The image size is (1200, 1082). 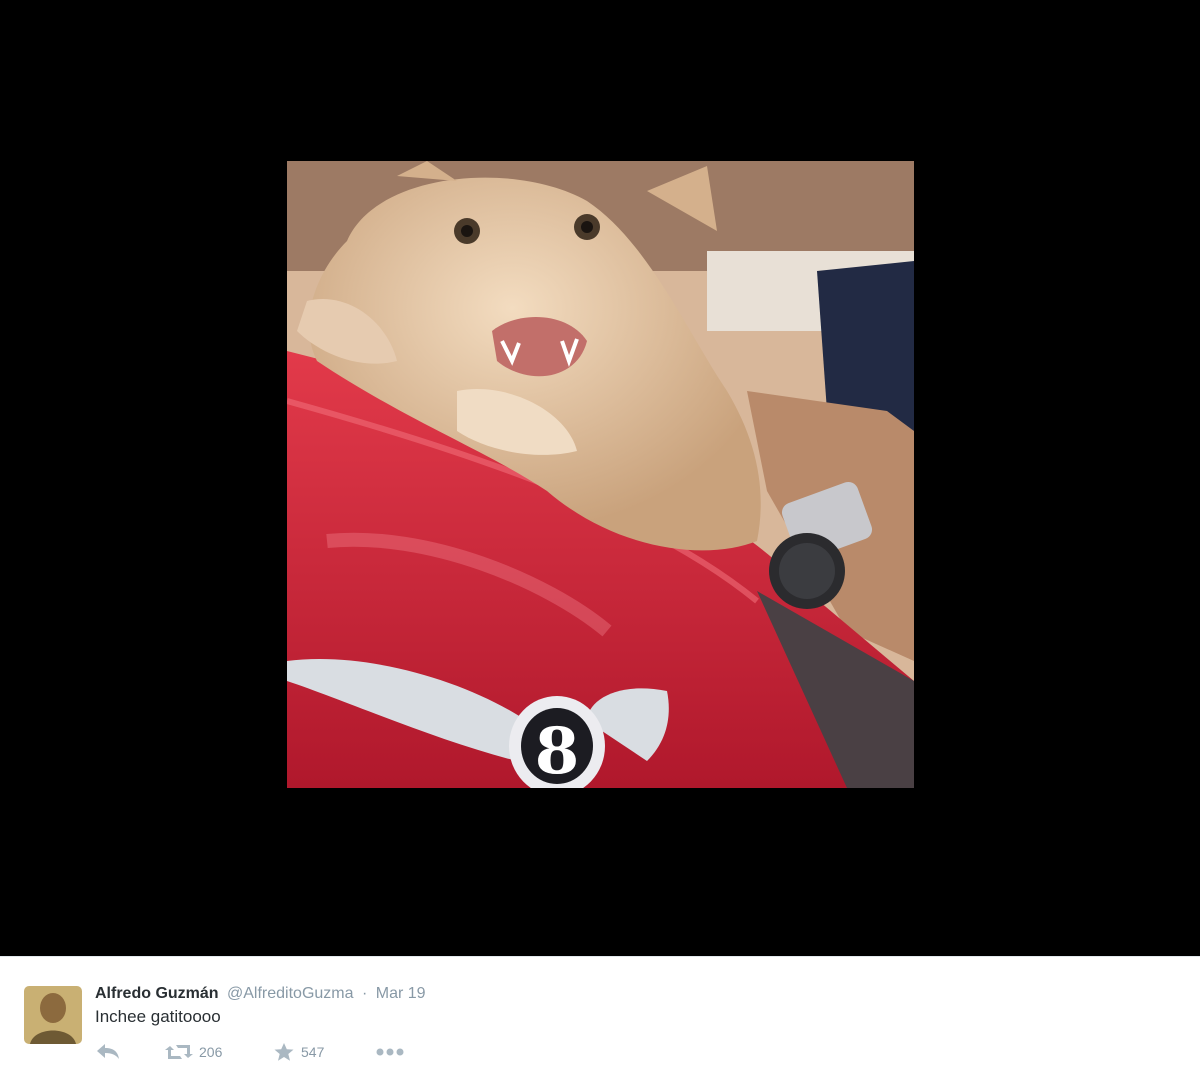 I want to click on tweet-date: Mar 19, so click(x=401, y=993).